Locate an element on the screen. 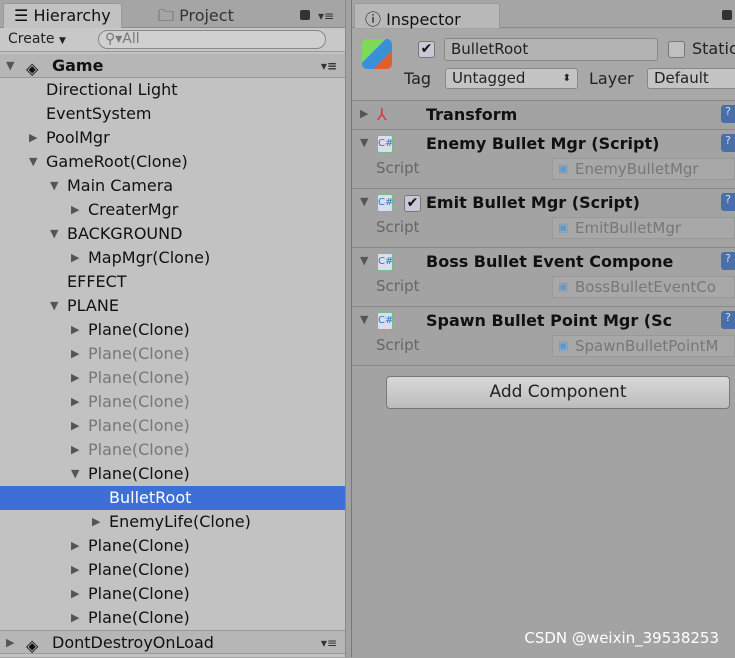  hierarchy-item: ▼ Plane(Clone) is located at coordinates (172, 474).